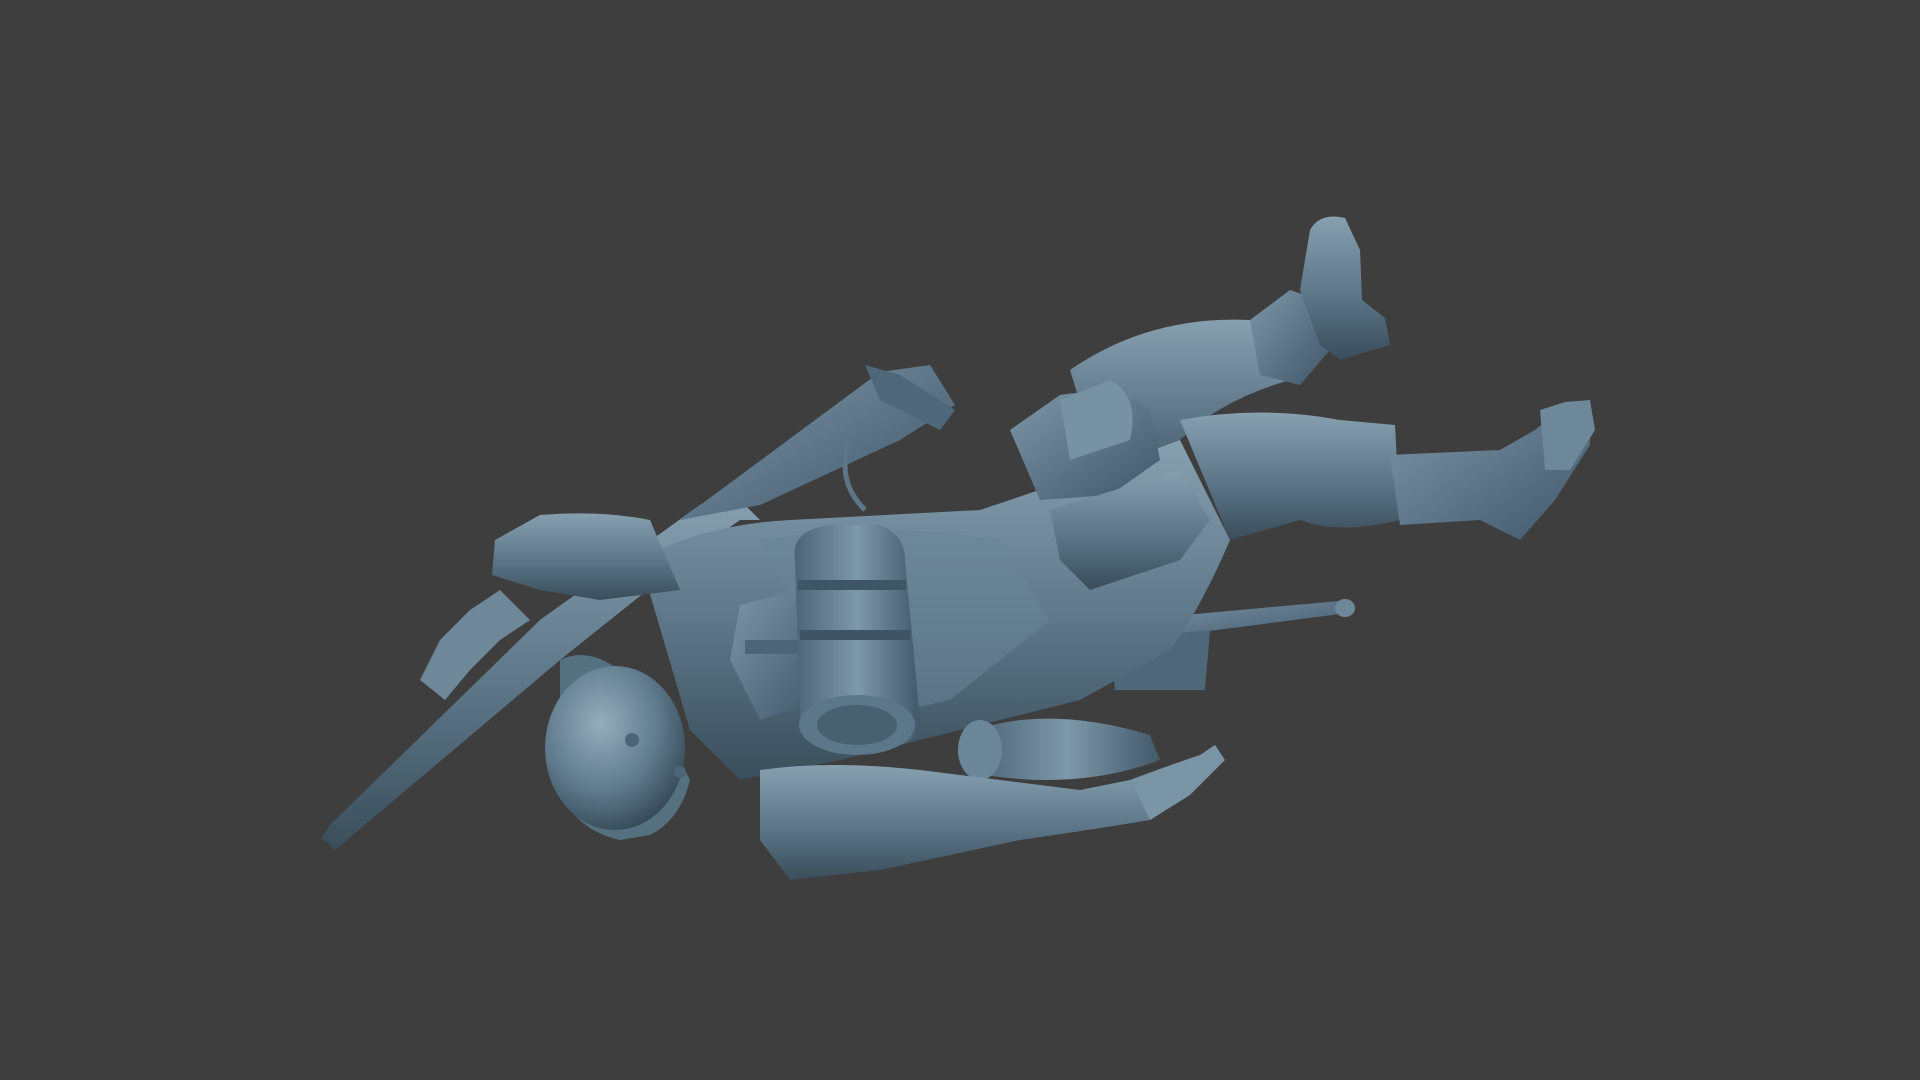 The image size is (1920, 1080). Describe the element at coordinates (1387, 470) in the screenshot. I see `lower-leg` at that location.